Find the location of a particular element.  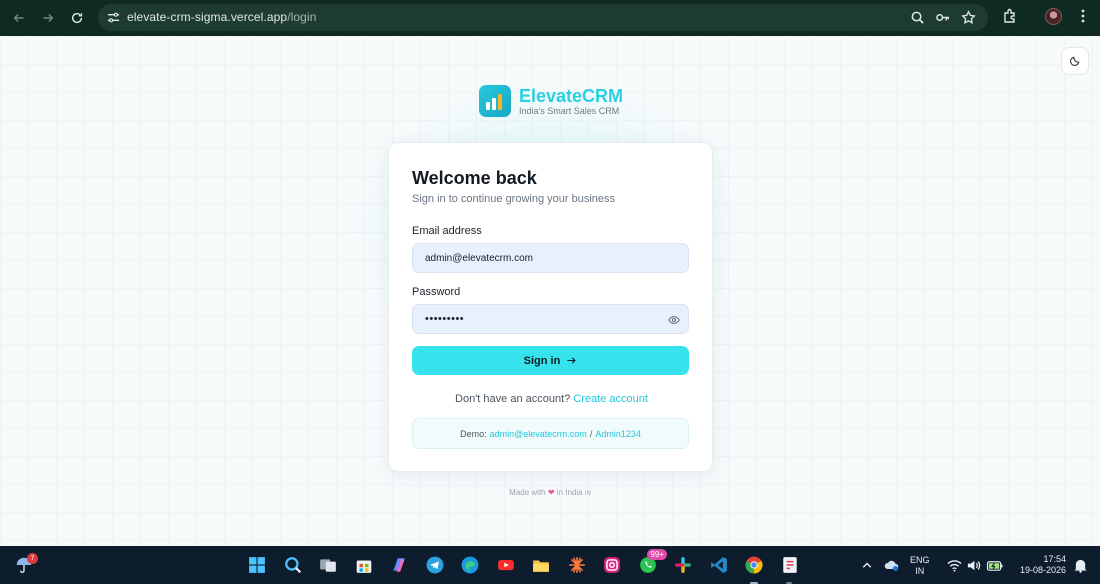

brand-text: ElevateCRM India's Smart Sales CRM is located at coordinates (571, 101).